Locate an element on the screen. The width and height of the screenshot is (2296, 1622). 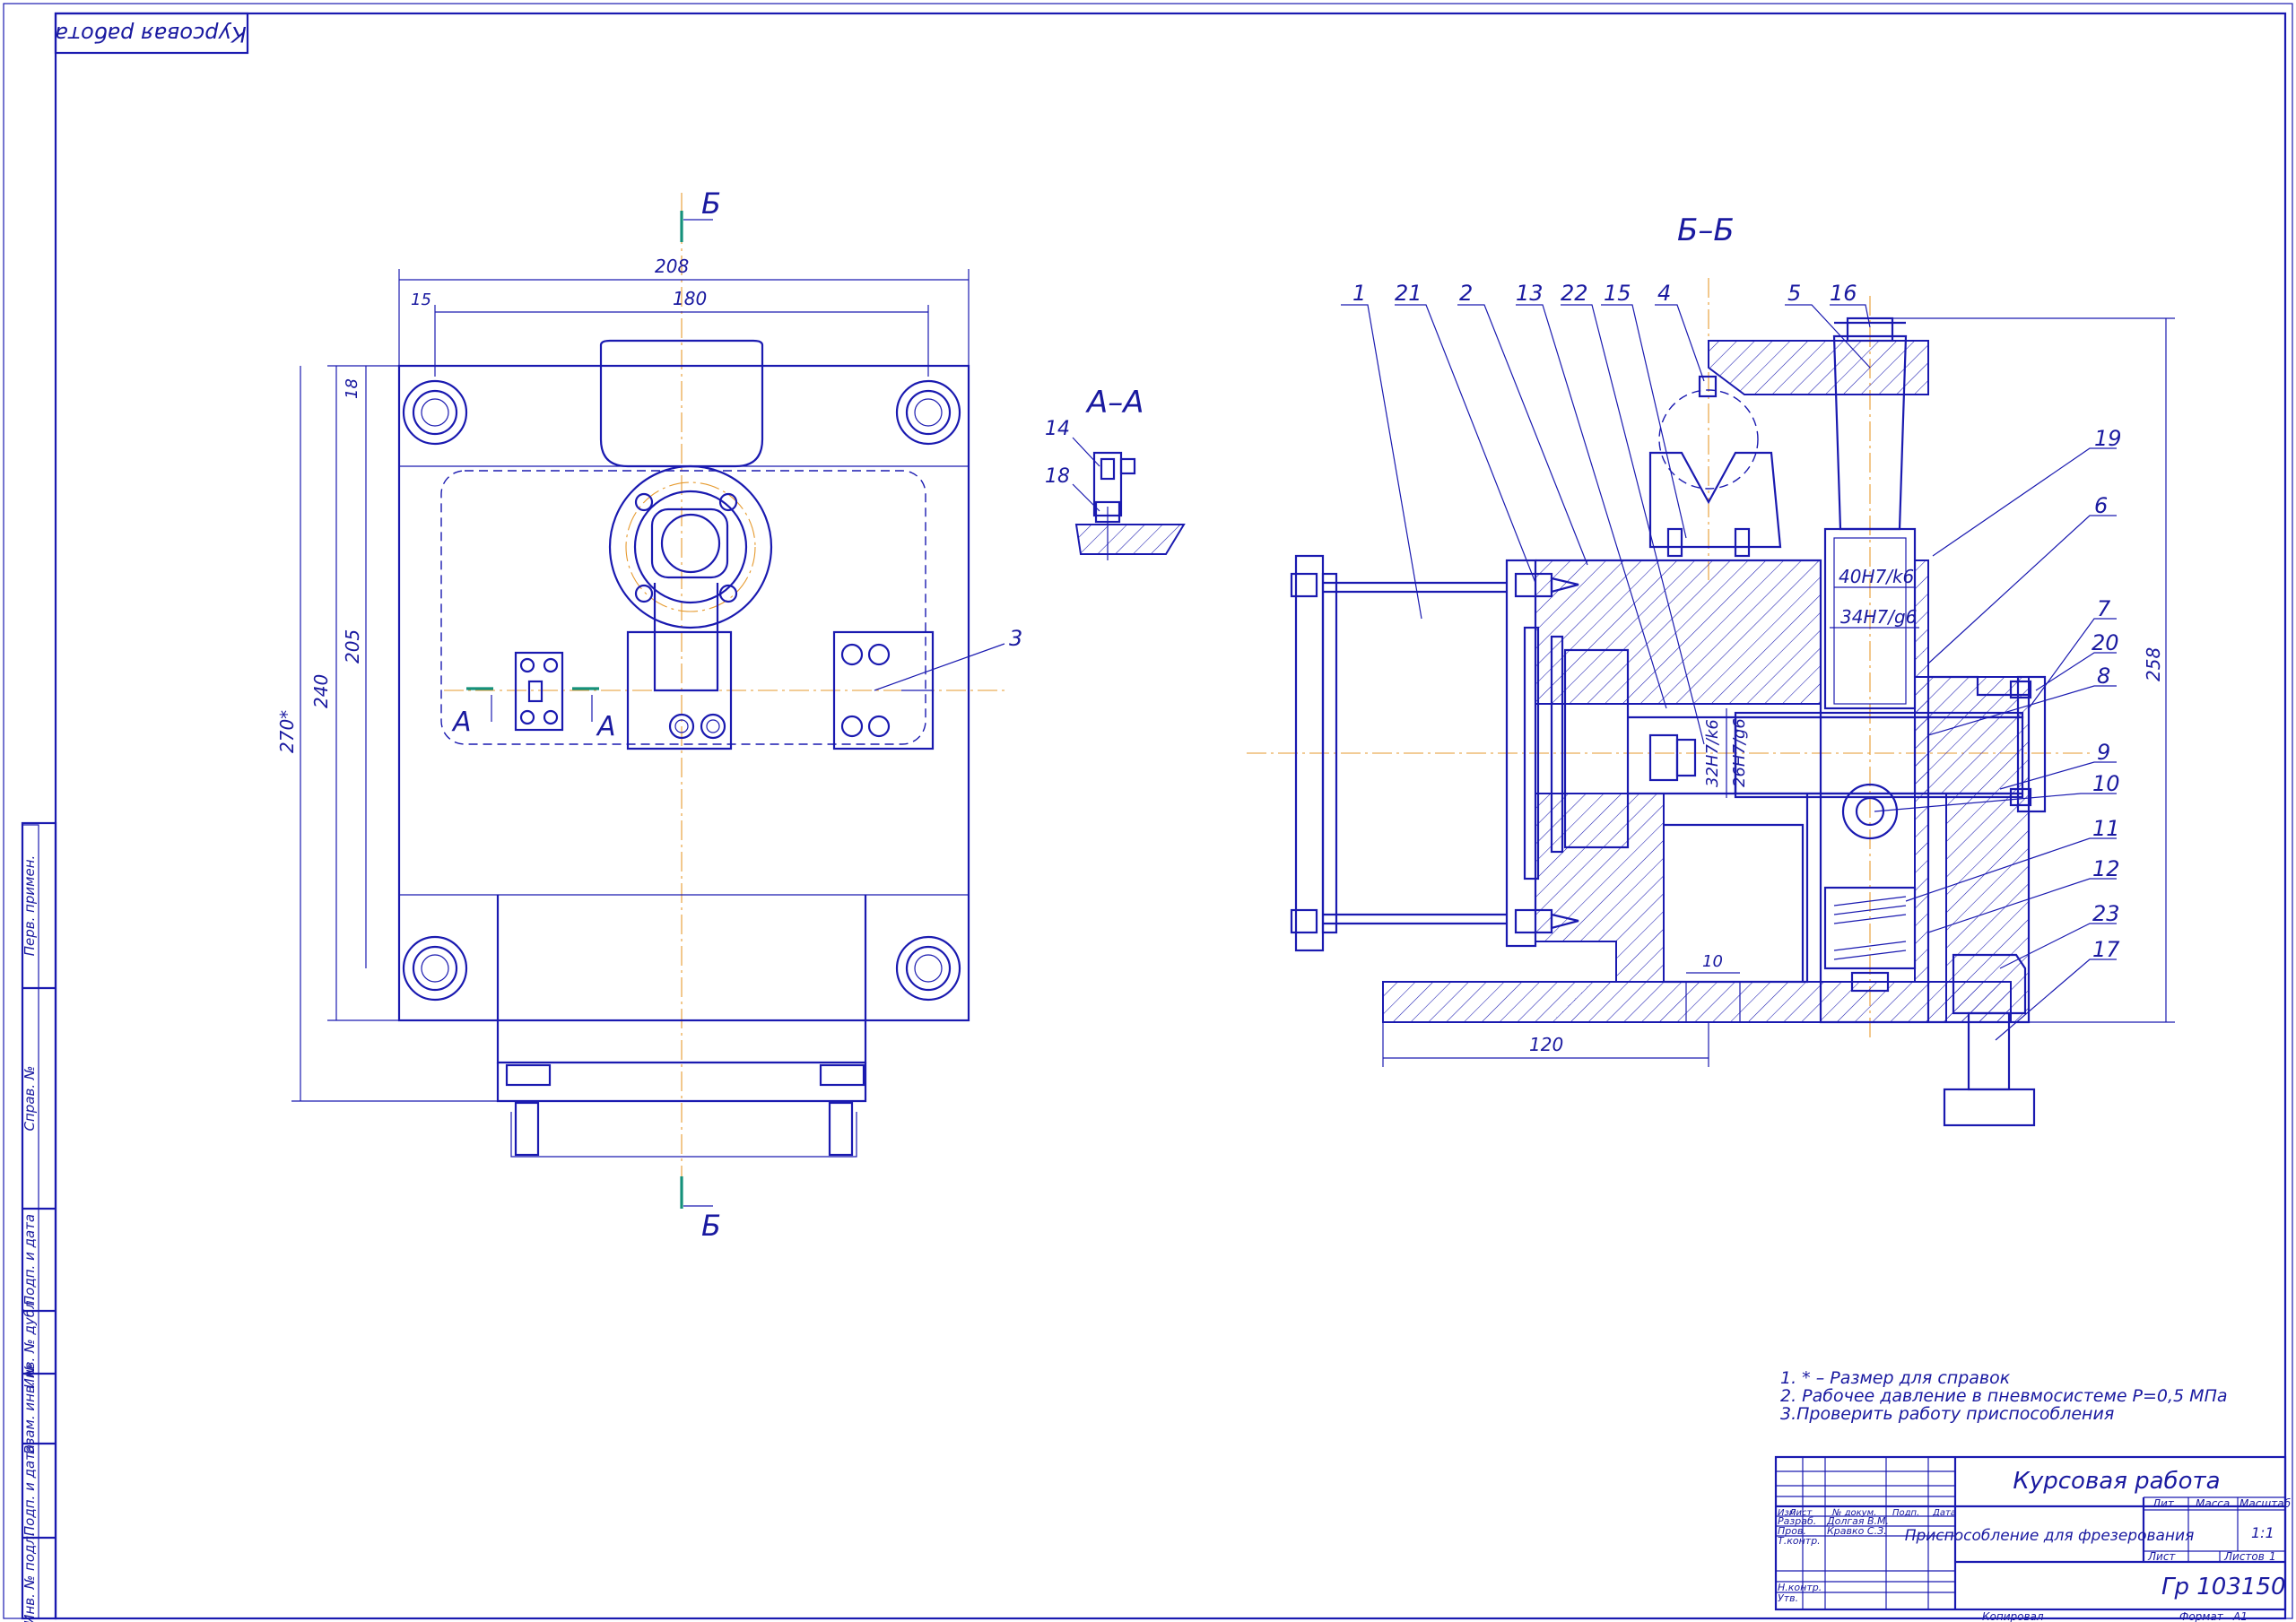
callout-22: 22 is located at coordinates (1574, 293).